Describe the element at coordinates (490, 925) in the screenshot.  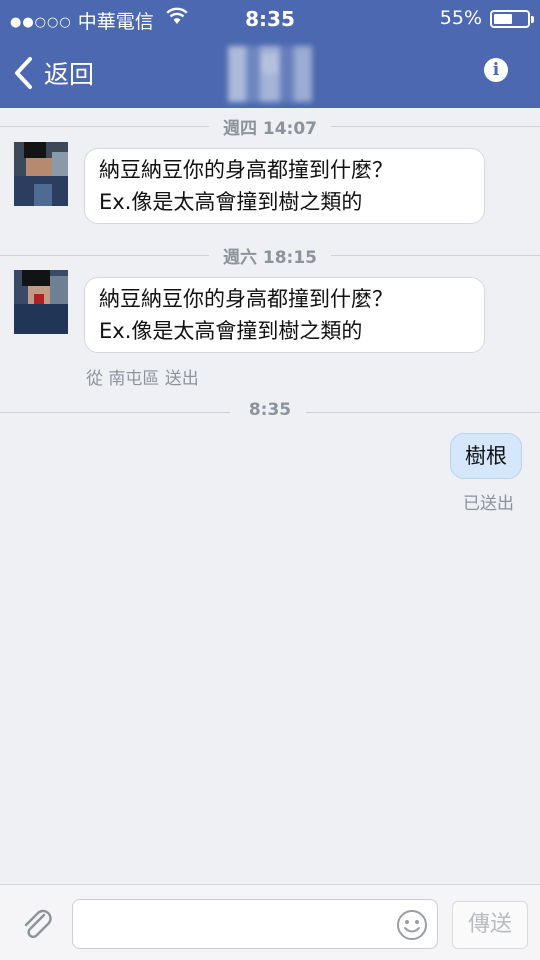
I see `send-button: 傳送` at that location.